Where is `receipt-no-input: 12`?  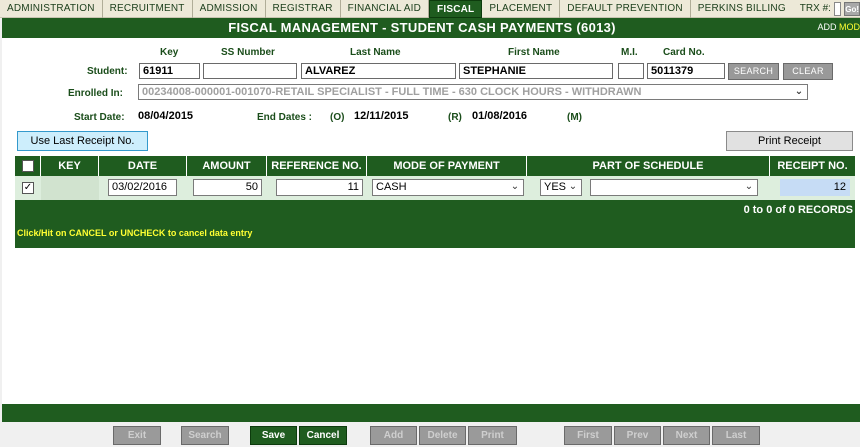
receipt-no-input: 12 is located at coordinates (815, 187).